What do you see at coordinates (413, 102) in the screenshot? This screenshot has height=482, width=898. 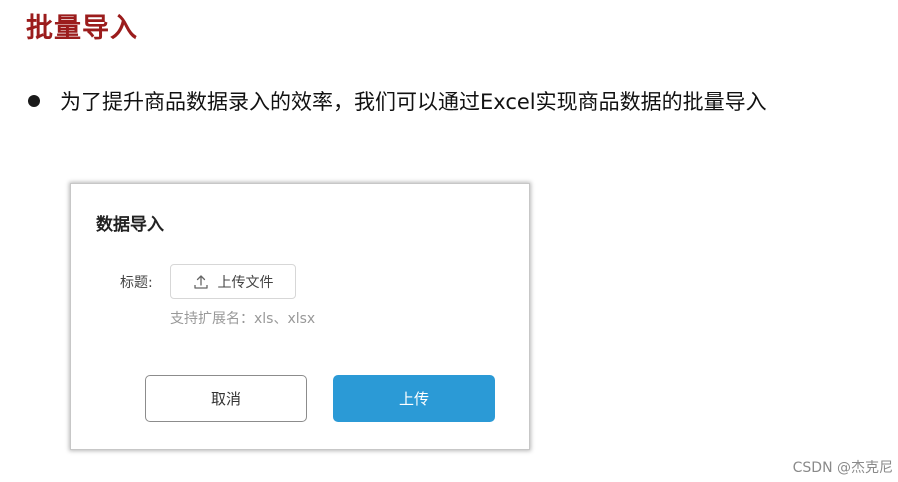 I see `bullet-text: 为了提升商品数据录入的效率，我们可以通过Excel实现商品数据的批量导入` at bounding box center [413, 102].